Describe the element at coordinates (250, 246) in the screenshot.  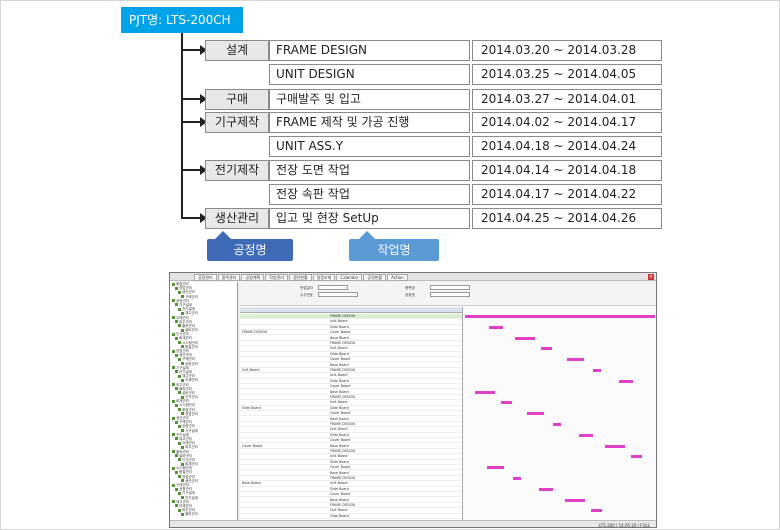
I see `process-name-callout: 공정명` at that location.